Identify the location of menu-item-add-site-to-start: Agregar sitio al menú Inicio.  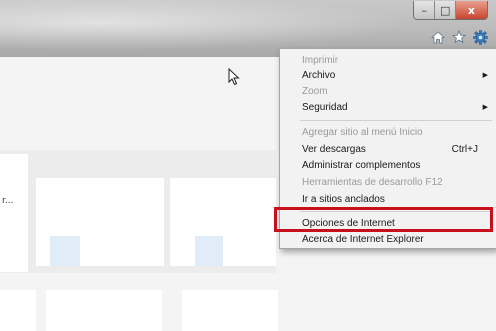
(395, 132).